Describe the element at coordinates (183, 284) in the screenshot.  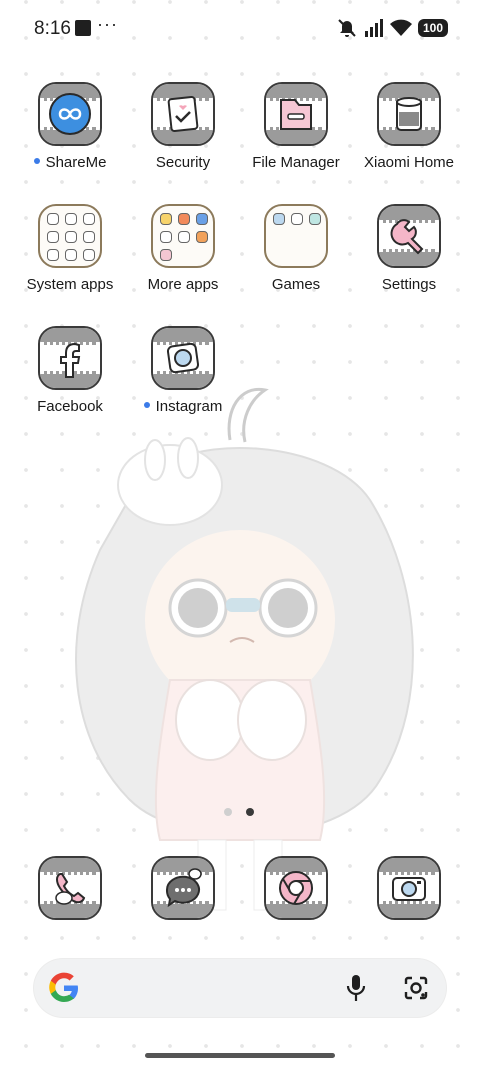
I see `app-label: More apps` at that location.